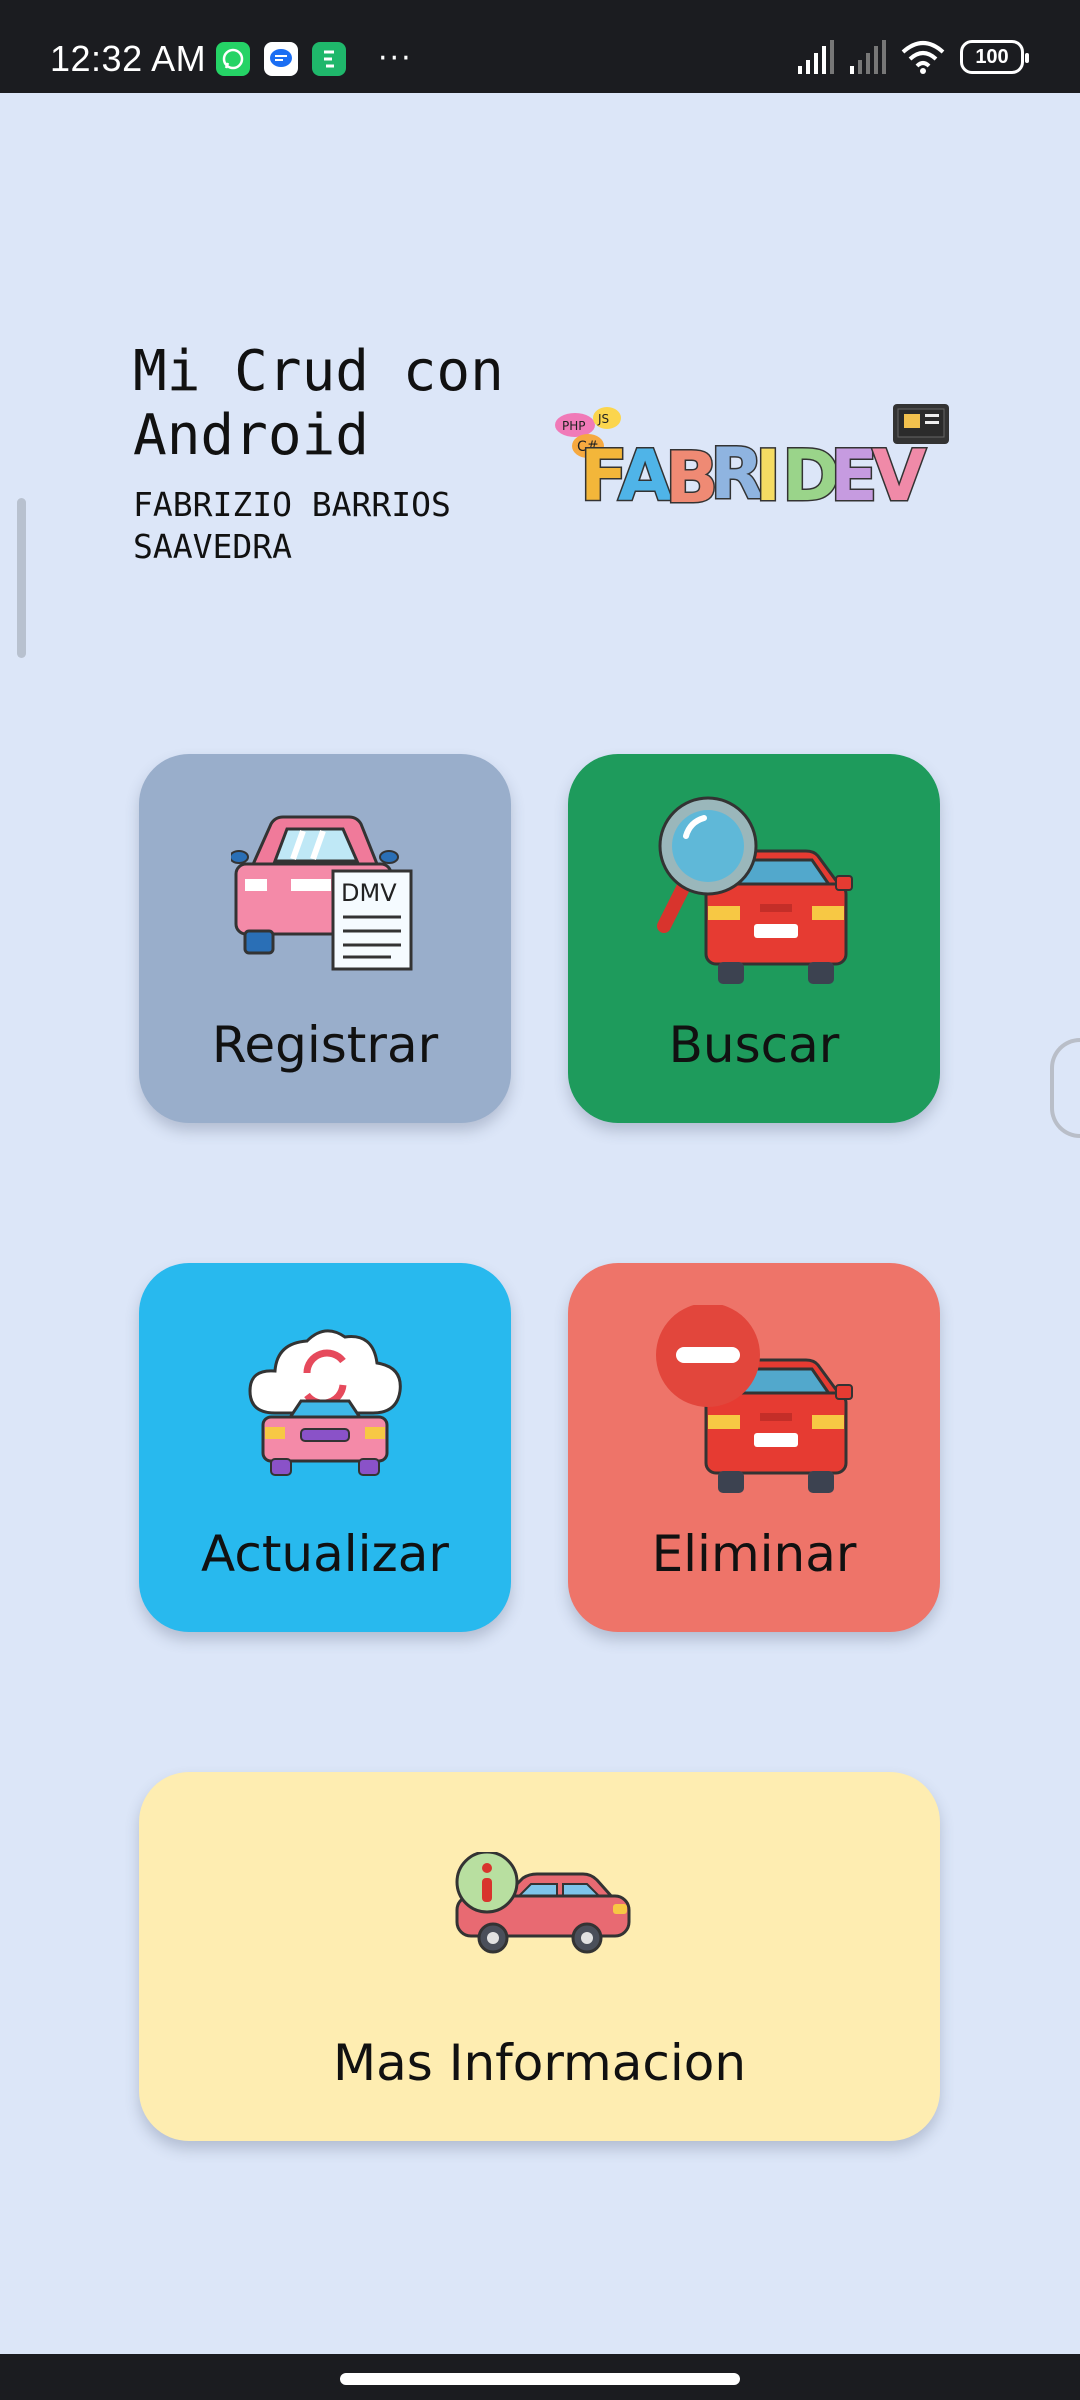  I want to click on green-app-icon, so click(329, 59).